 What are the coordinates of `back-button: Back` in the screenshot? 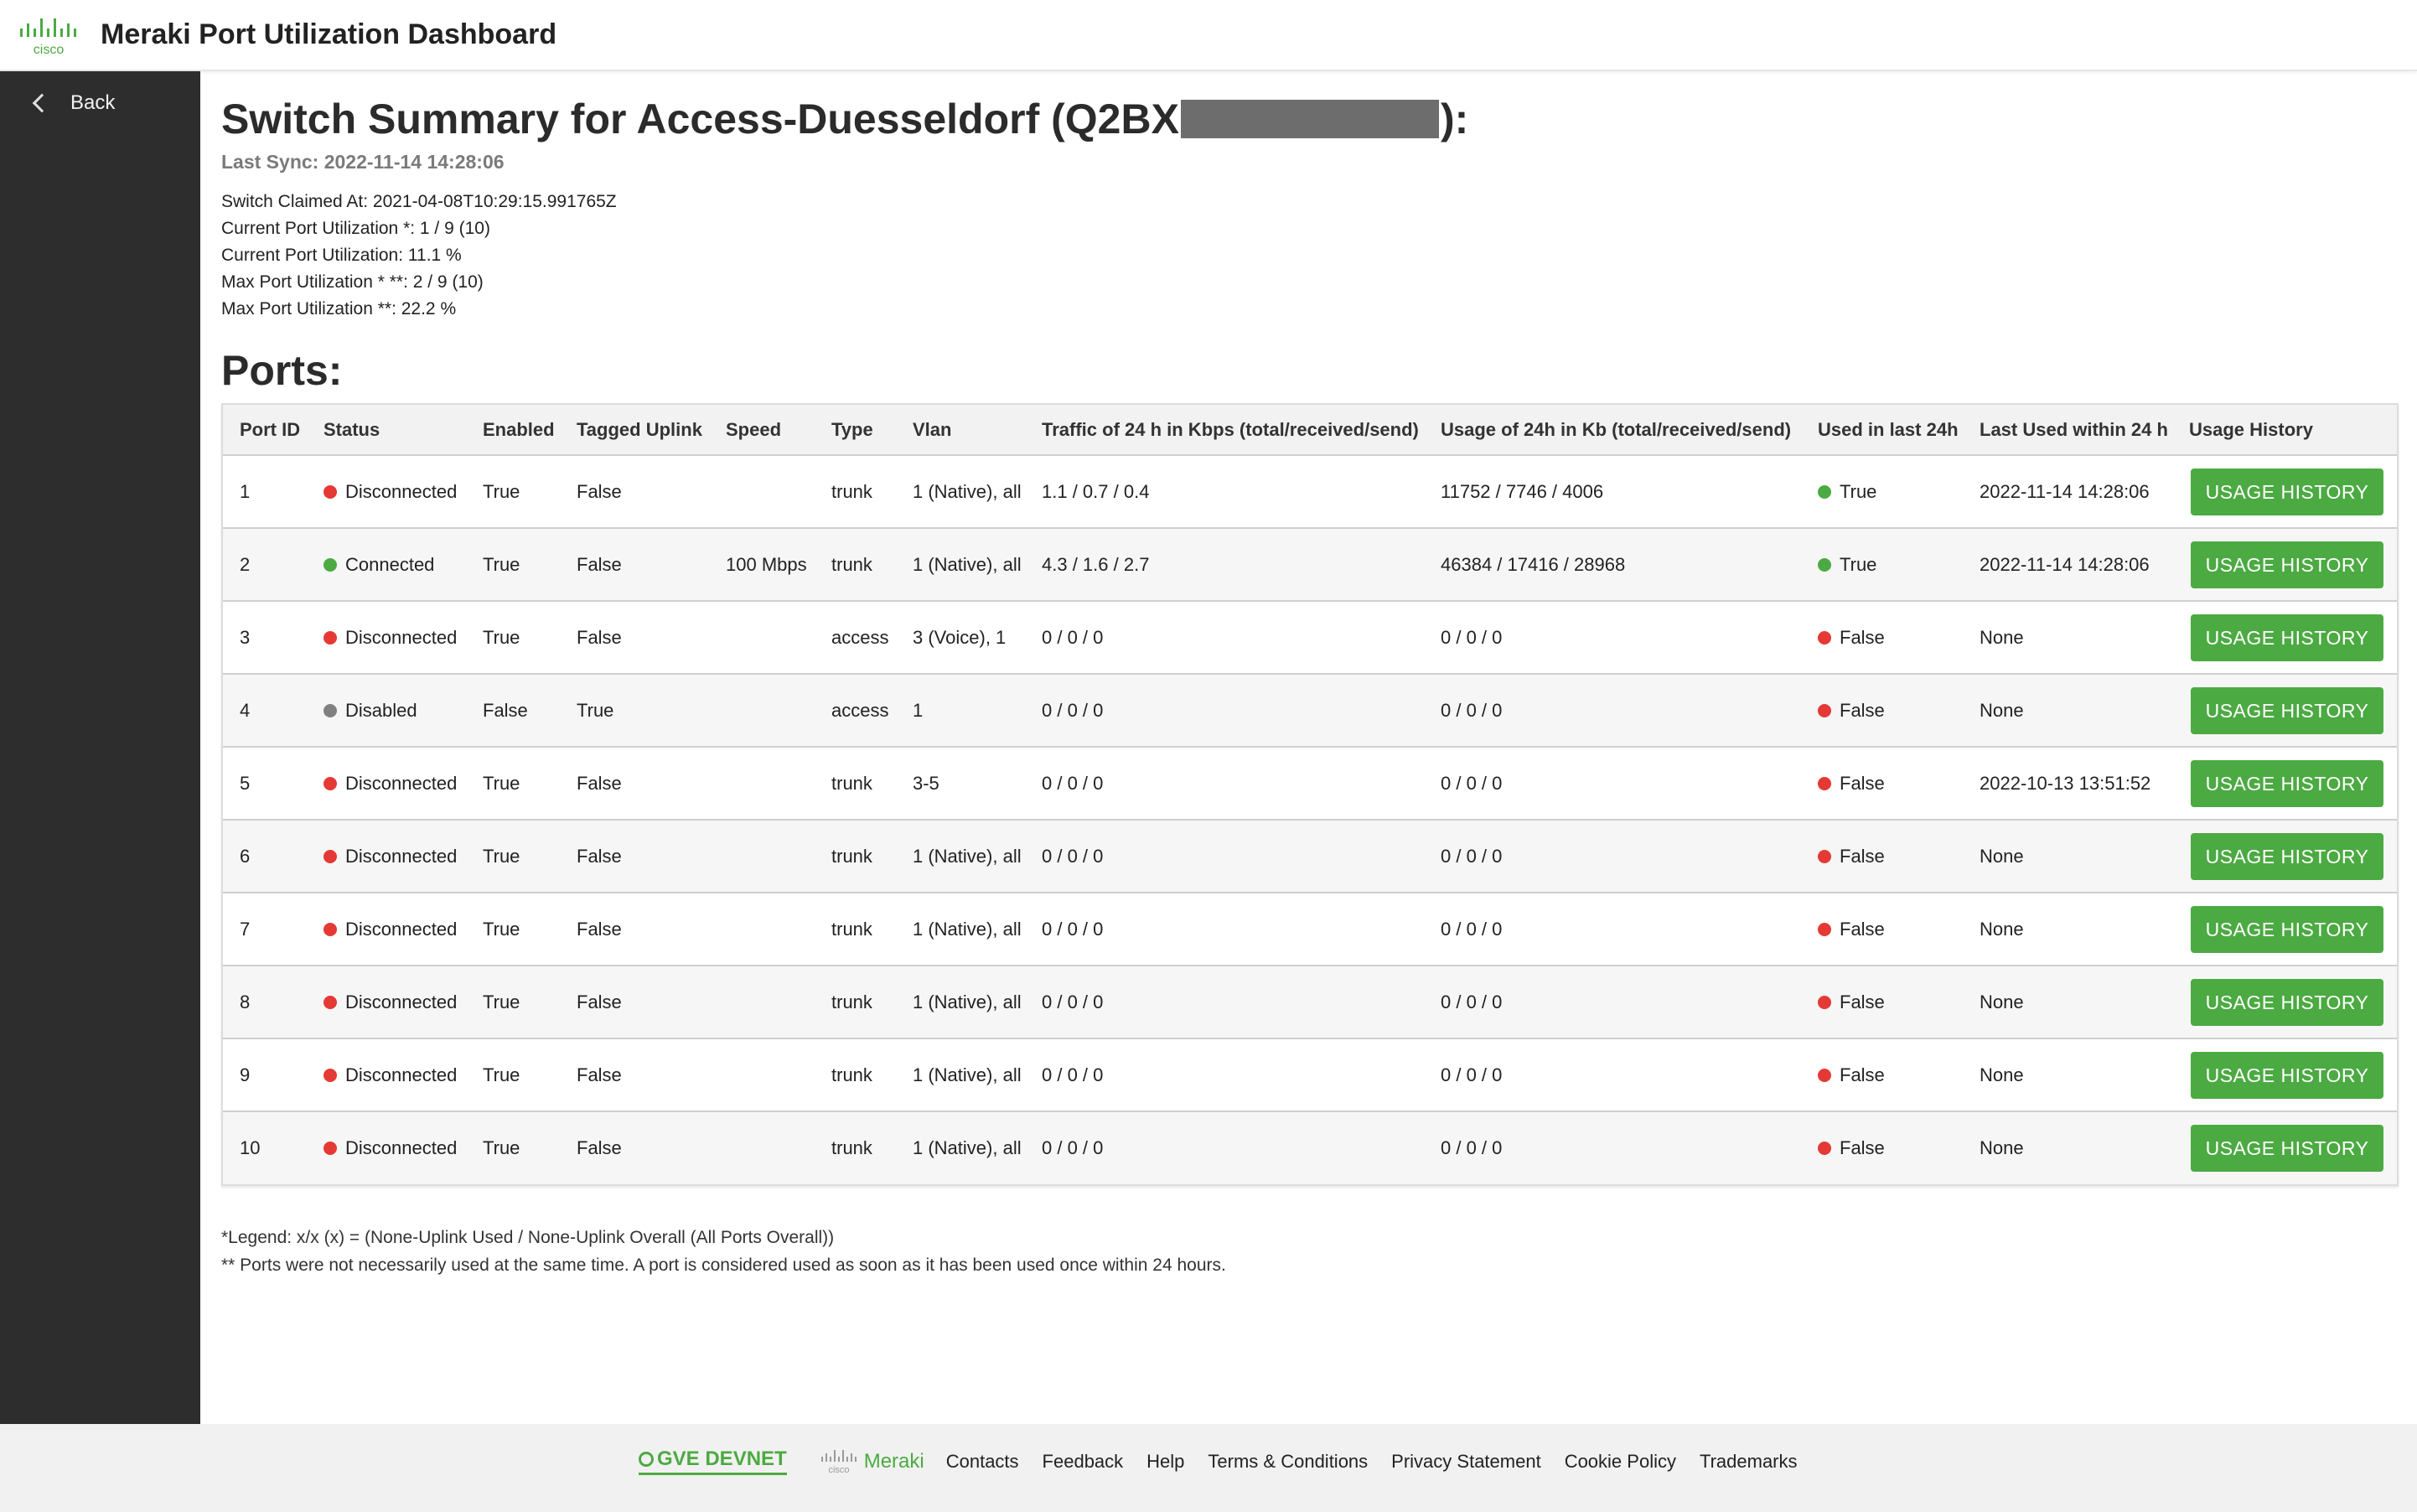 It's located at (72, 103).